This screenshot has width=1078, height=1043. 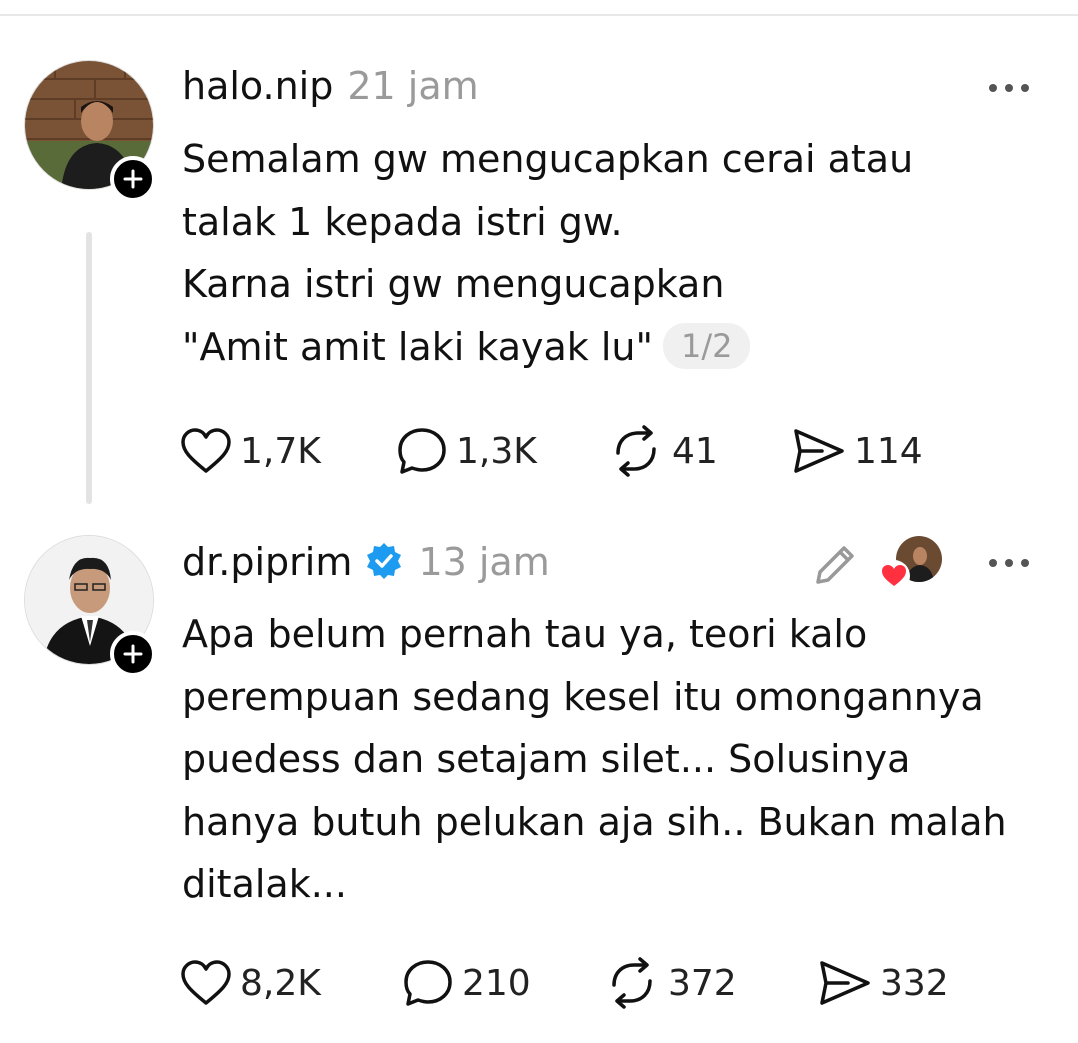 I want to click on share-count: 114, so click(x=888, y=451).